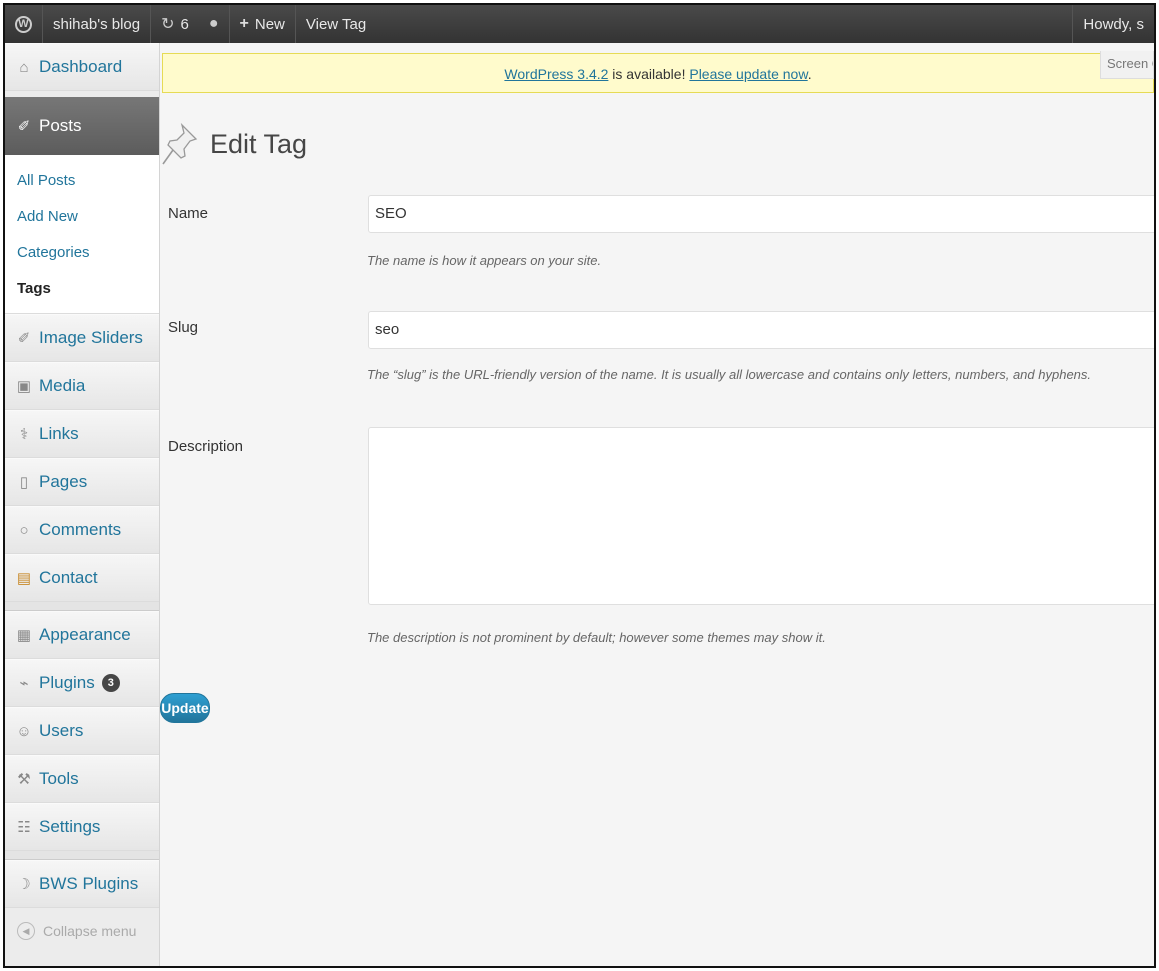 This screenshot has height=971, width=1159. I want to click on menu-appearance: ▦ Appearance, so click(82, 635).